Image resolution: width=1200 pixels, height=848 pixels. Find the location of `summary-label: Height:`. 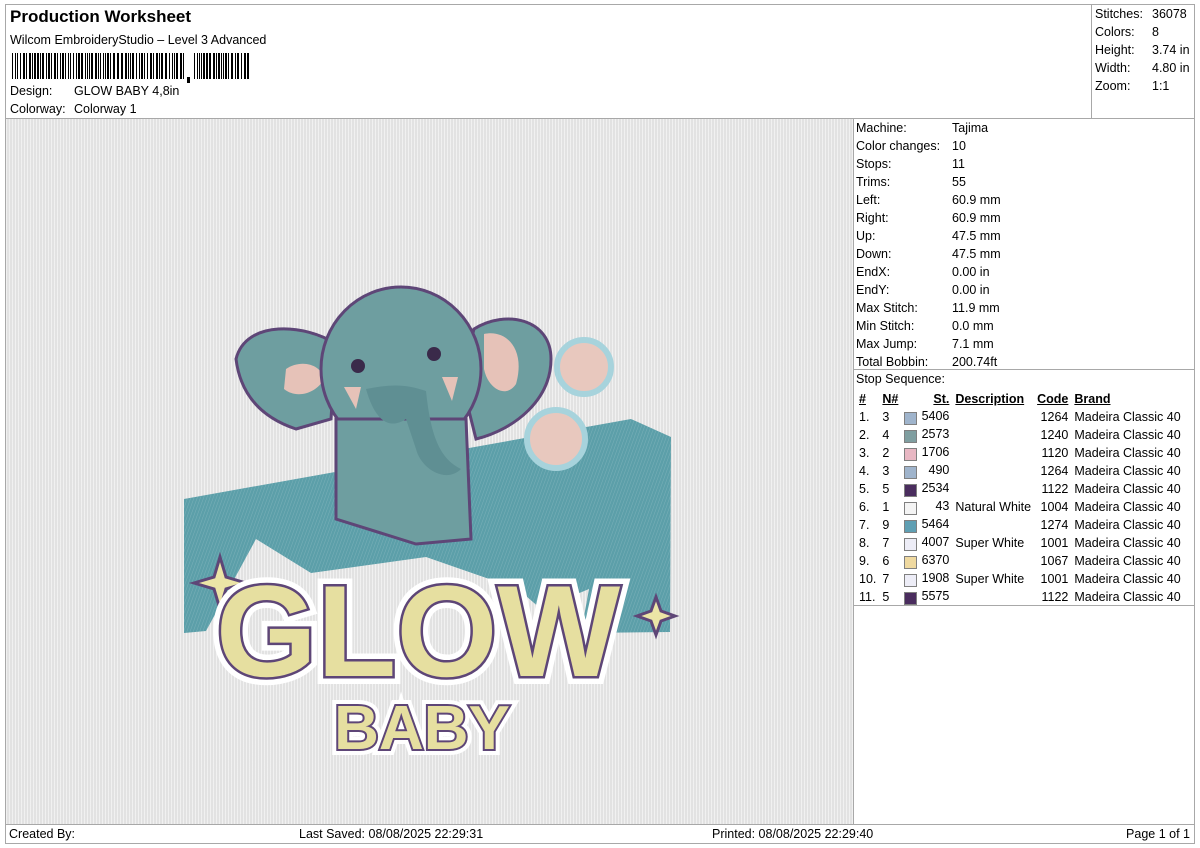

summary-label: Height: is located at coordinates (1115, 50).